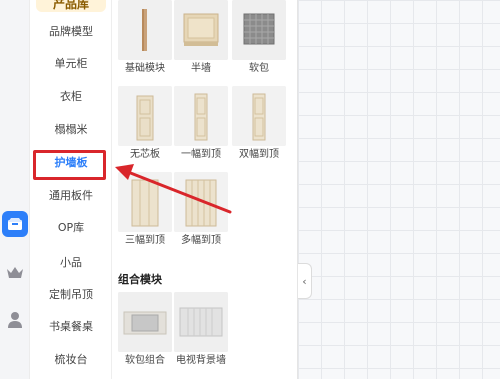 This screenshot has height=379, width=500. I want to click on product-label: 双幅到顶, so click(259, 154).